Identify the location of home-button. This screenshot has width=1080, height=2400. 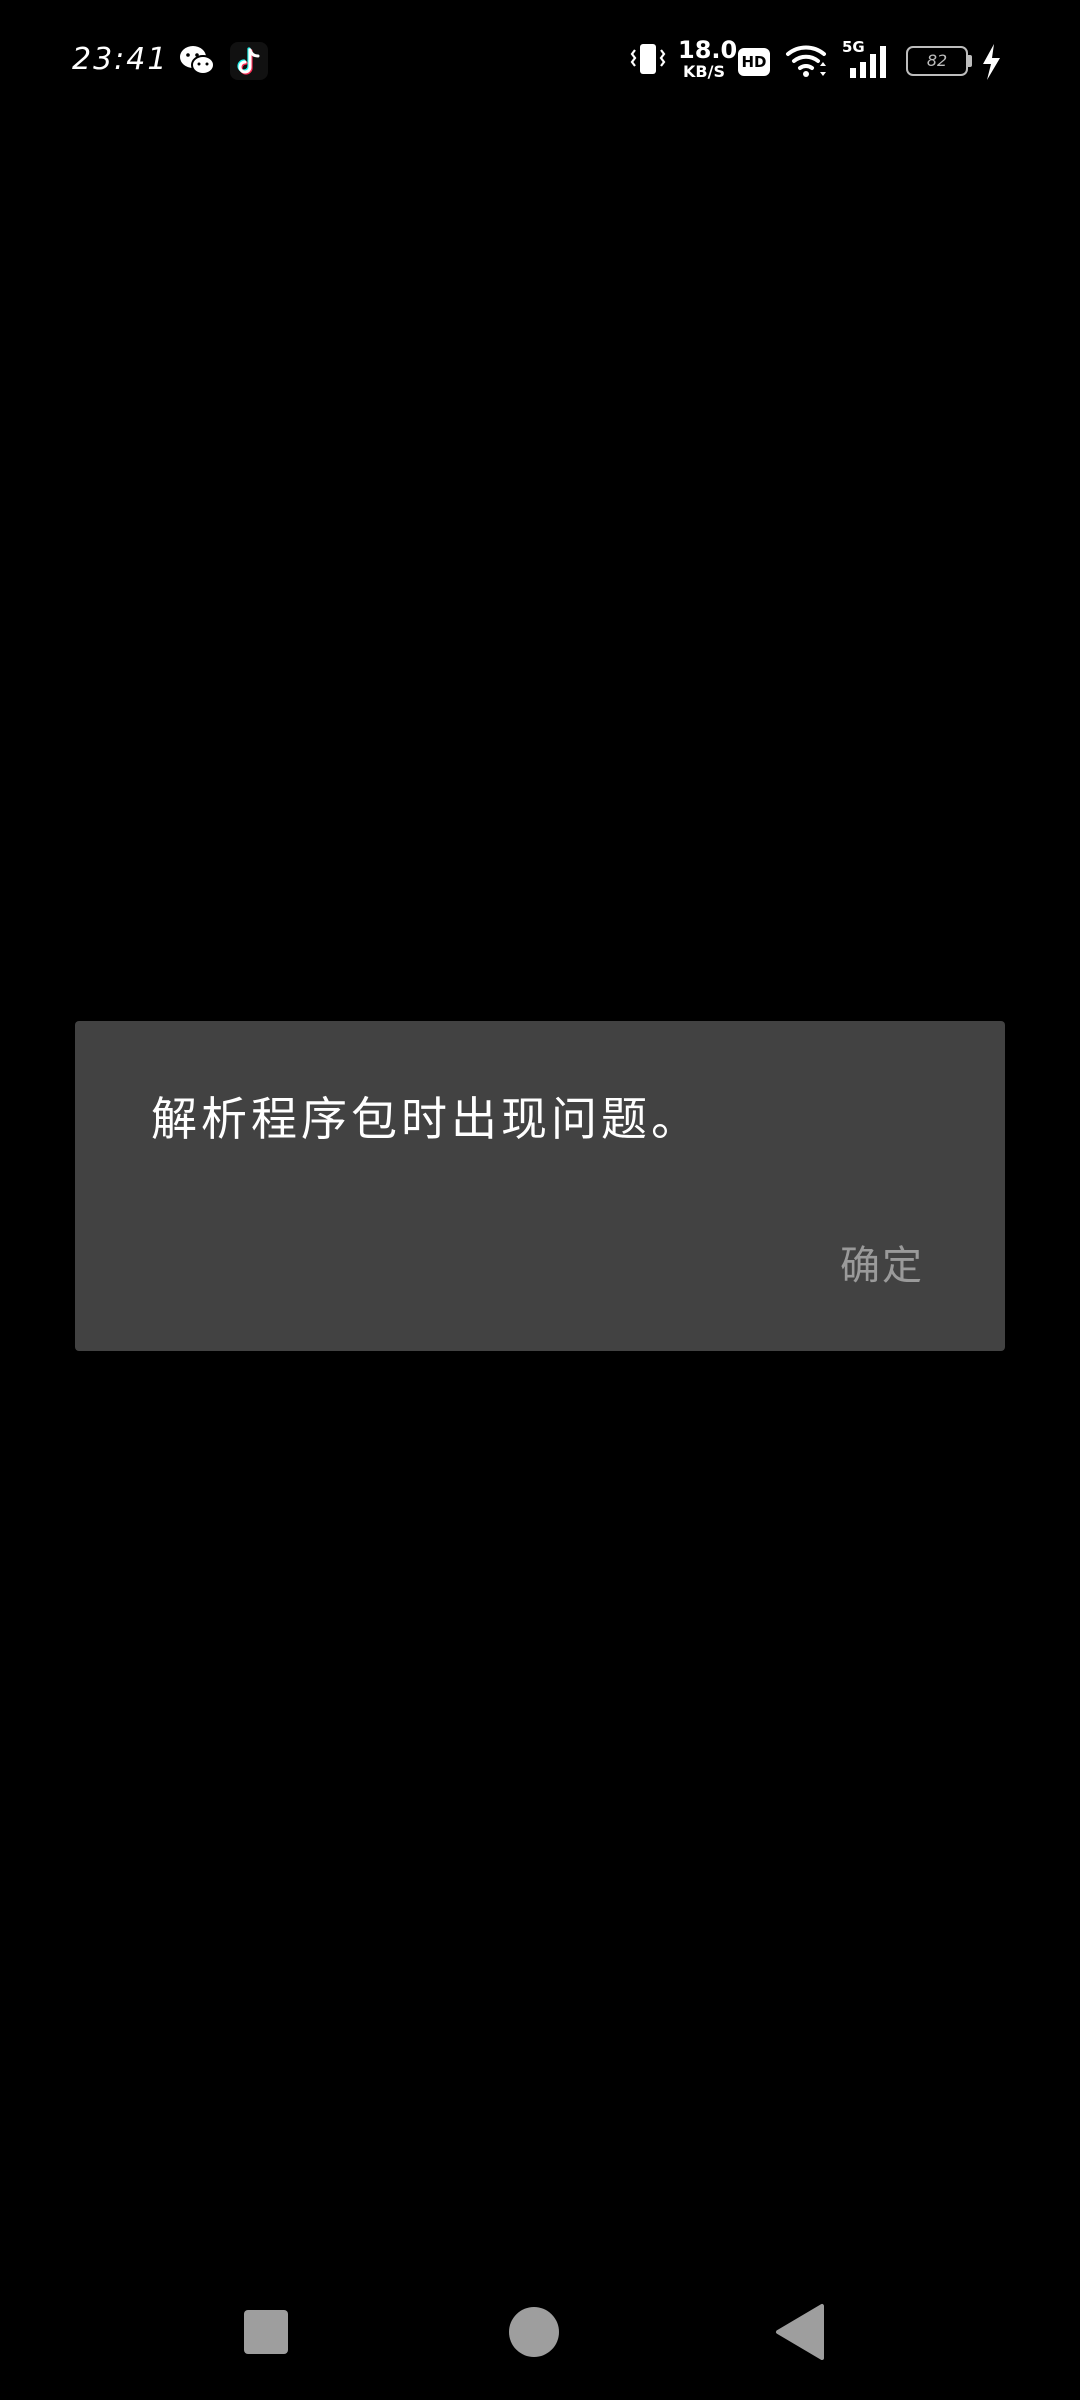
(534, 2332).